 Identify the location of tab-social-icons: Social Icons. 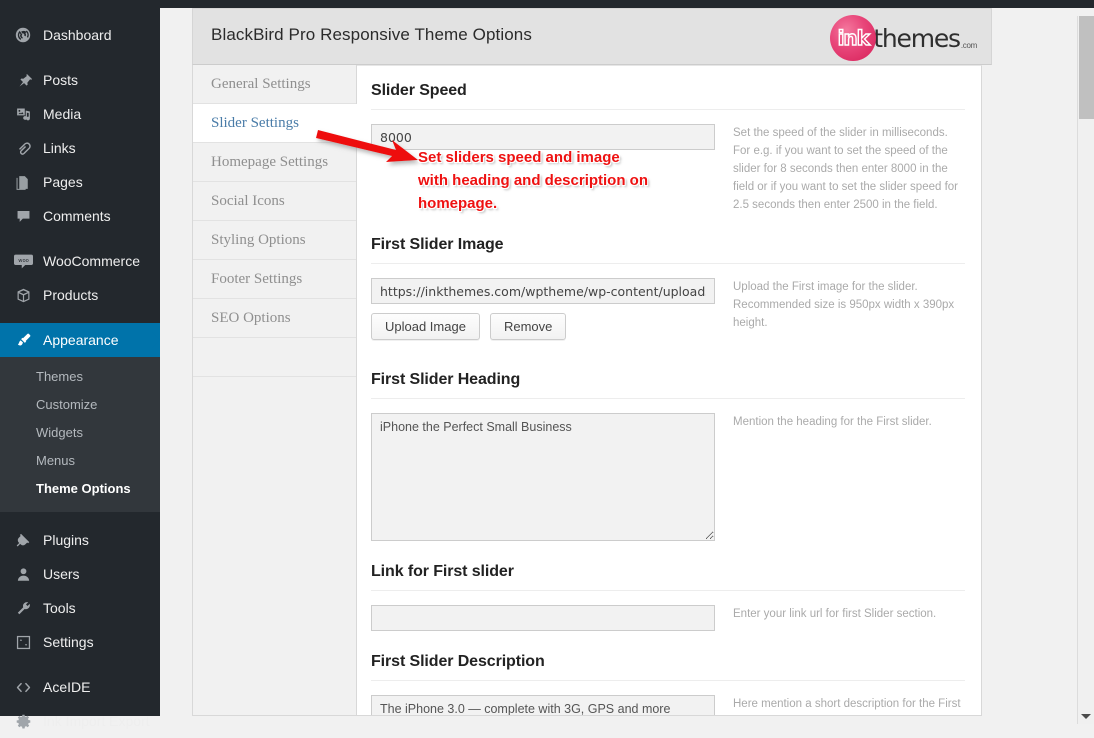
(274, 201).